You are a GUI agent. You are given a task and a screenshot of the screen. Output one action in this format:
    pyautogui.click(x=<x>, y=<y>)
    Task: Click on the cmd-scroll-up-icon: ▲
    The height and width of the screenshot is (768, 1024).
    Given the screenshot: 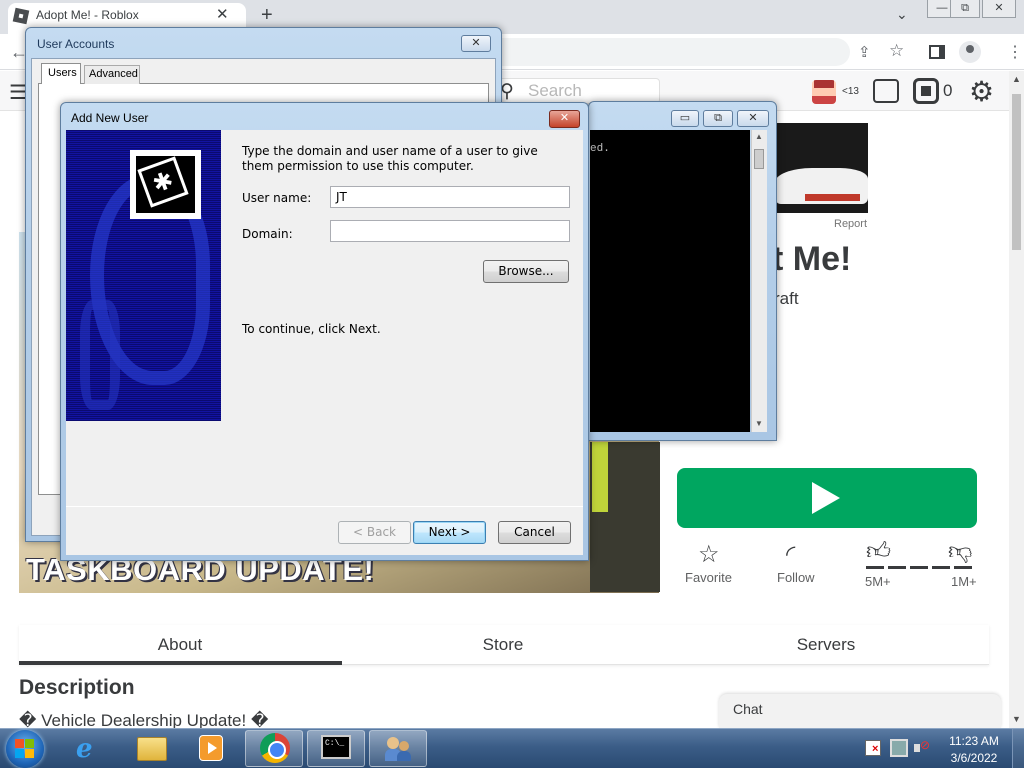 What is the action you would take?
    pyautogui.click(x=759, y=136)
    